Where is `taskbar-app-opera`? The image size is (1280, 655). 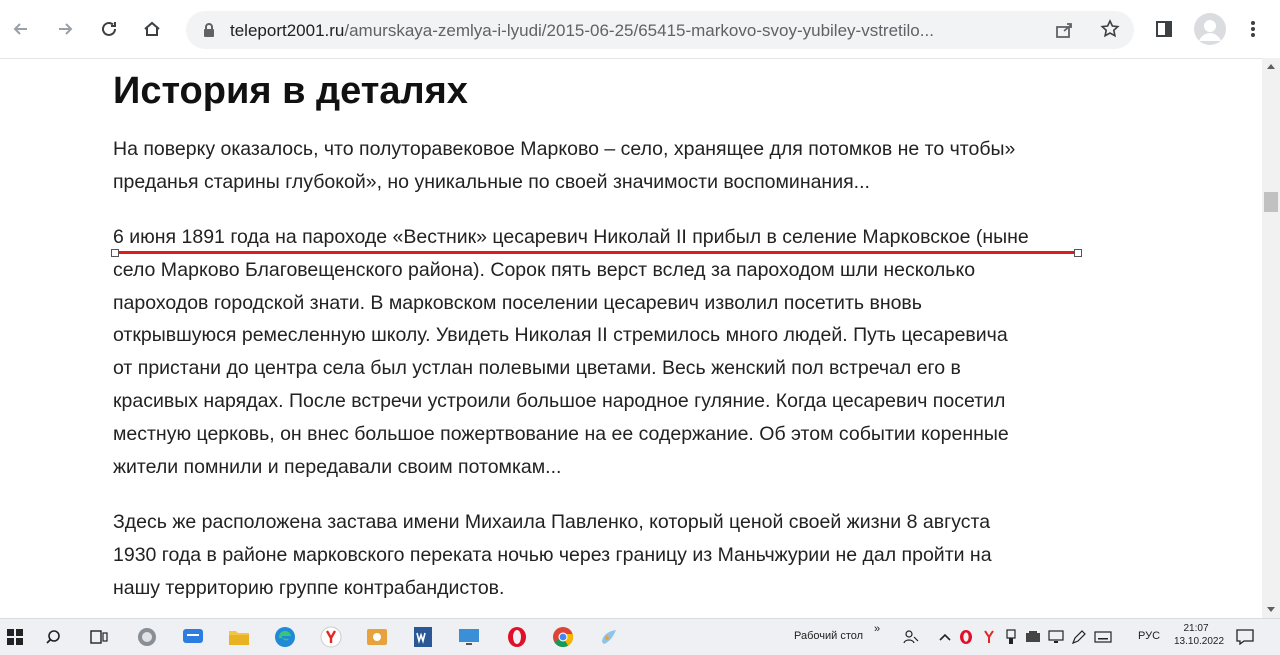
taskbar-app-opera is located at coordinates (517, 637).